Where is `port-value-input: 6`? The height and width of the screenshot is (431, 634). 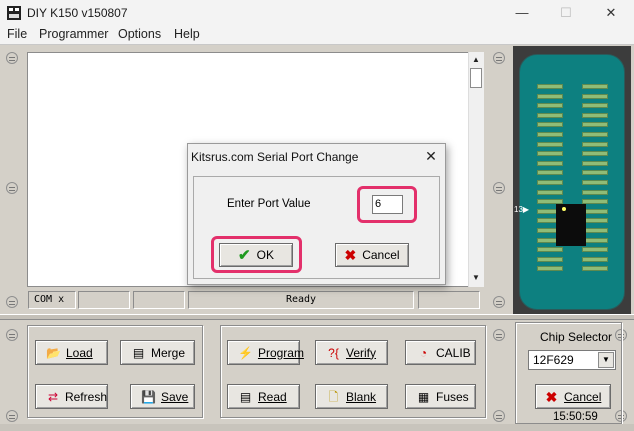
port-value-input: 6 is located at coordinates (387, 204).